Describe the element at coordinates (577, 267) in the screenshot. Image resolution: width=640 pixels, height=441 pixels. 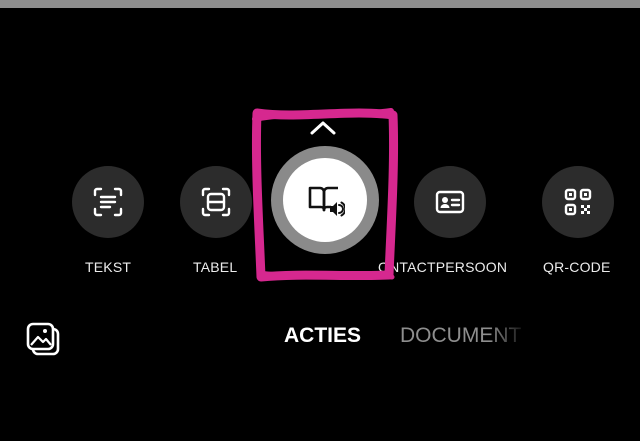
I see `mode-qr-label: QR-CODE` at that location.